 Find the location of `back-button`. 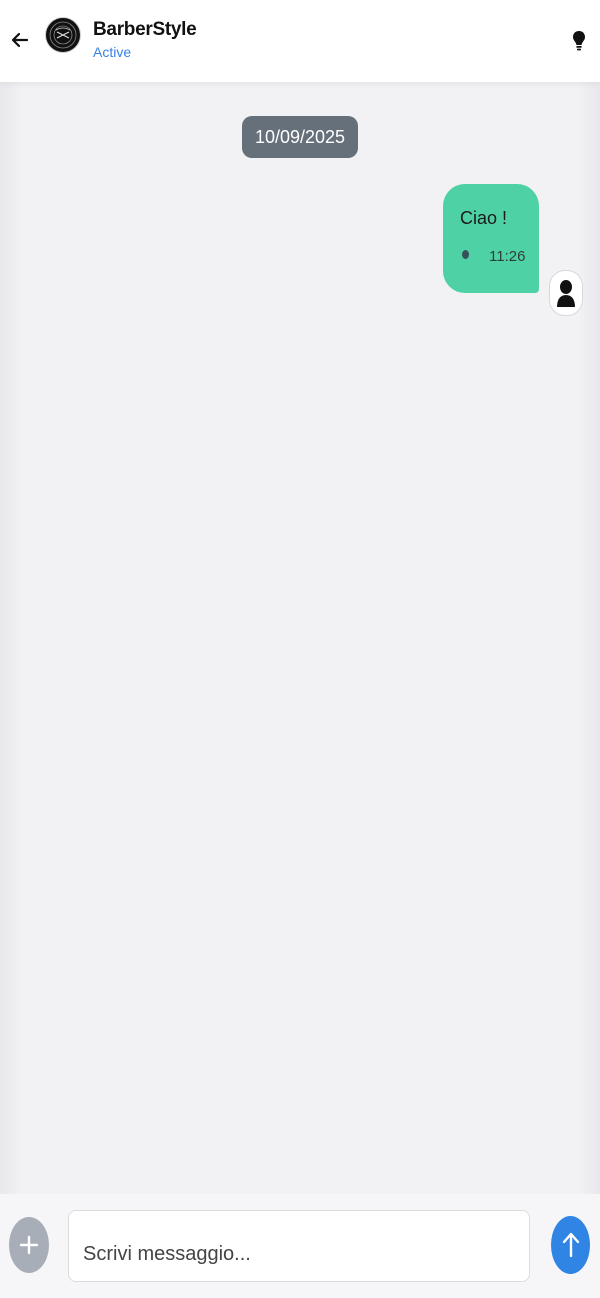

back-button is located at coordinates (20, 40).